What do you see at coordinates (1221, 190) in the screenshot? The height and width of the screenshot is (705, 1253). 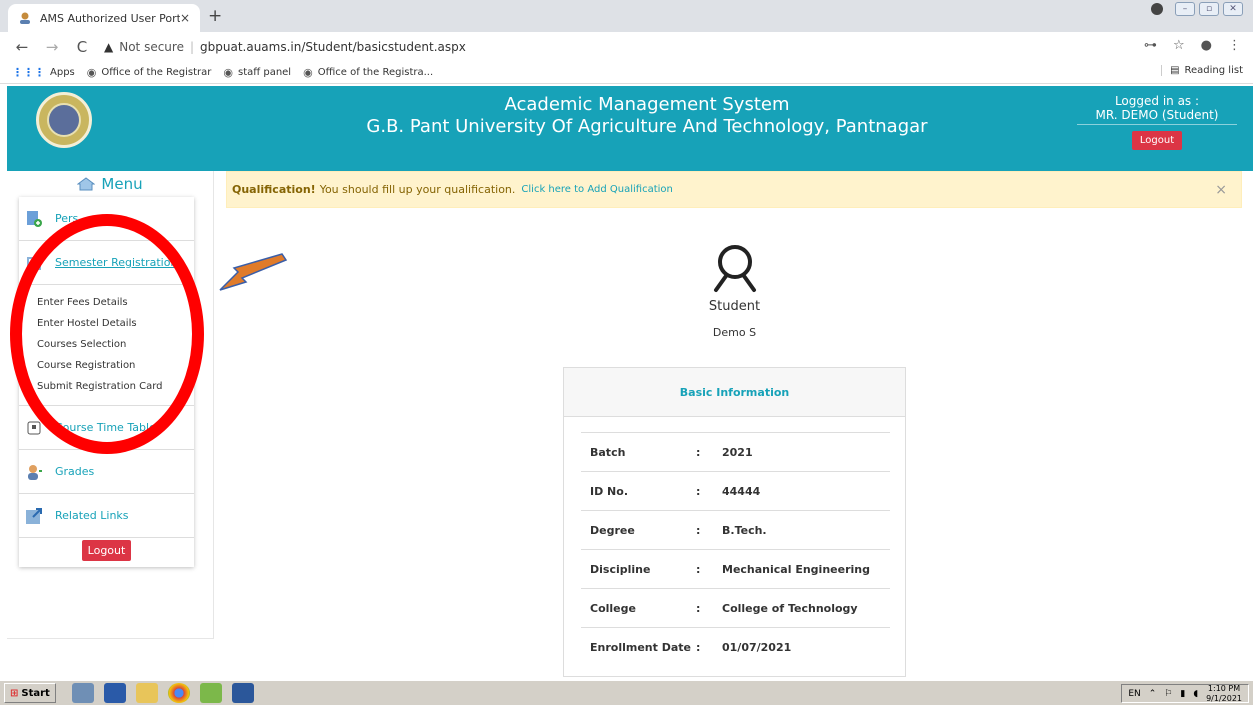 I see `alert-close-icon: ×` at bounding box center [1221, 190].